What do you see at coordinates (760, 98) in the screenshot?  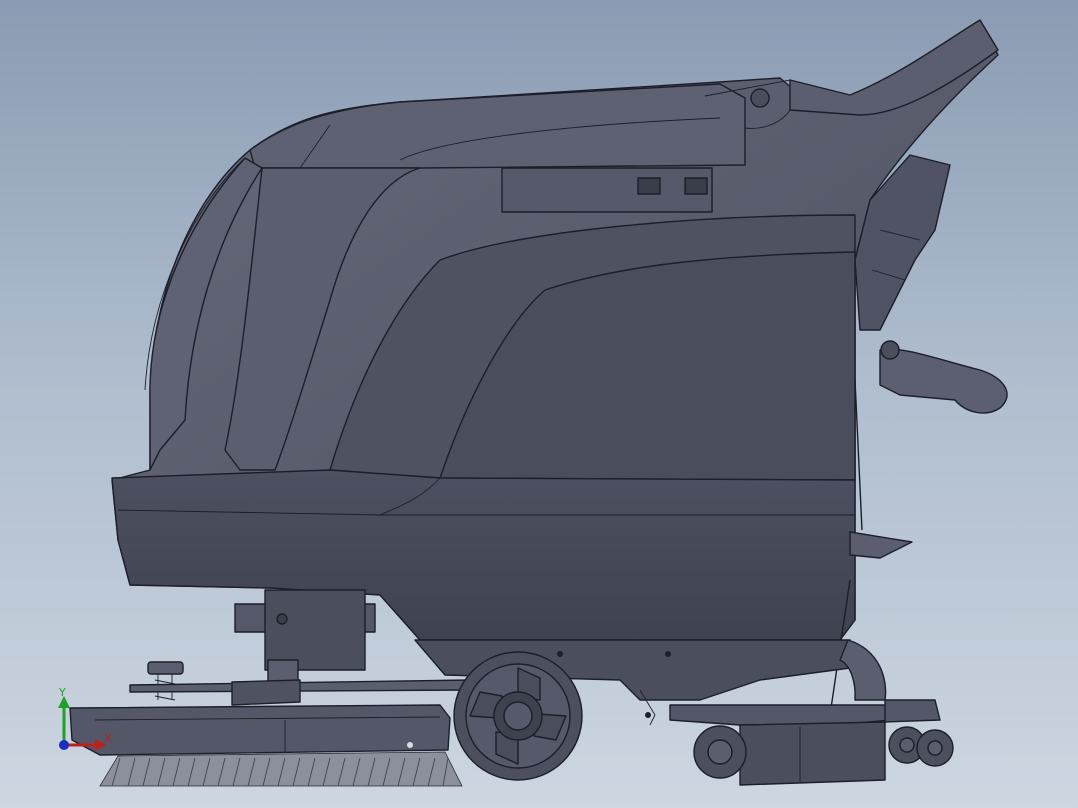 I see `hinge-pin` at bounding box center [760, 98].